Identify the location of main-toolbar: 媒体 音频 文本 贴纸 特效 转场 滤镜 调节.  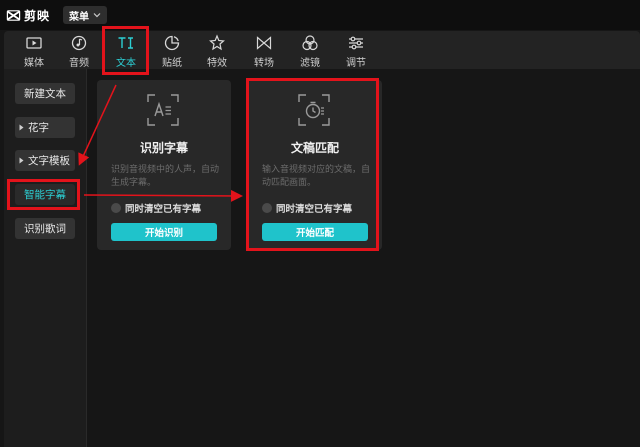
(322, 50).